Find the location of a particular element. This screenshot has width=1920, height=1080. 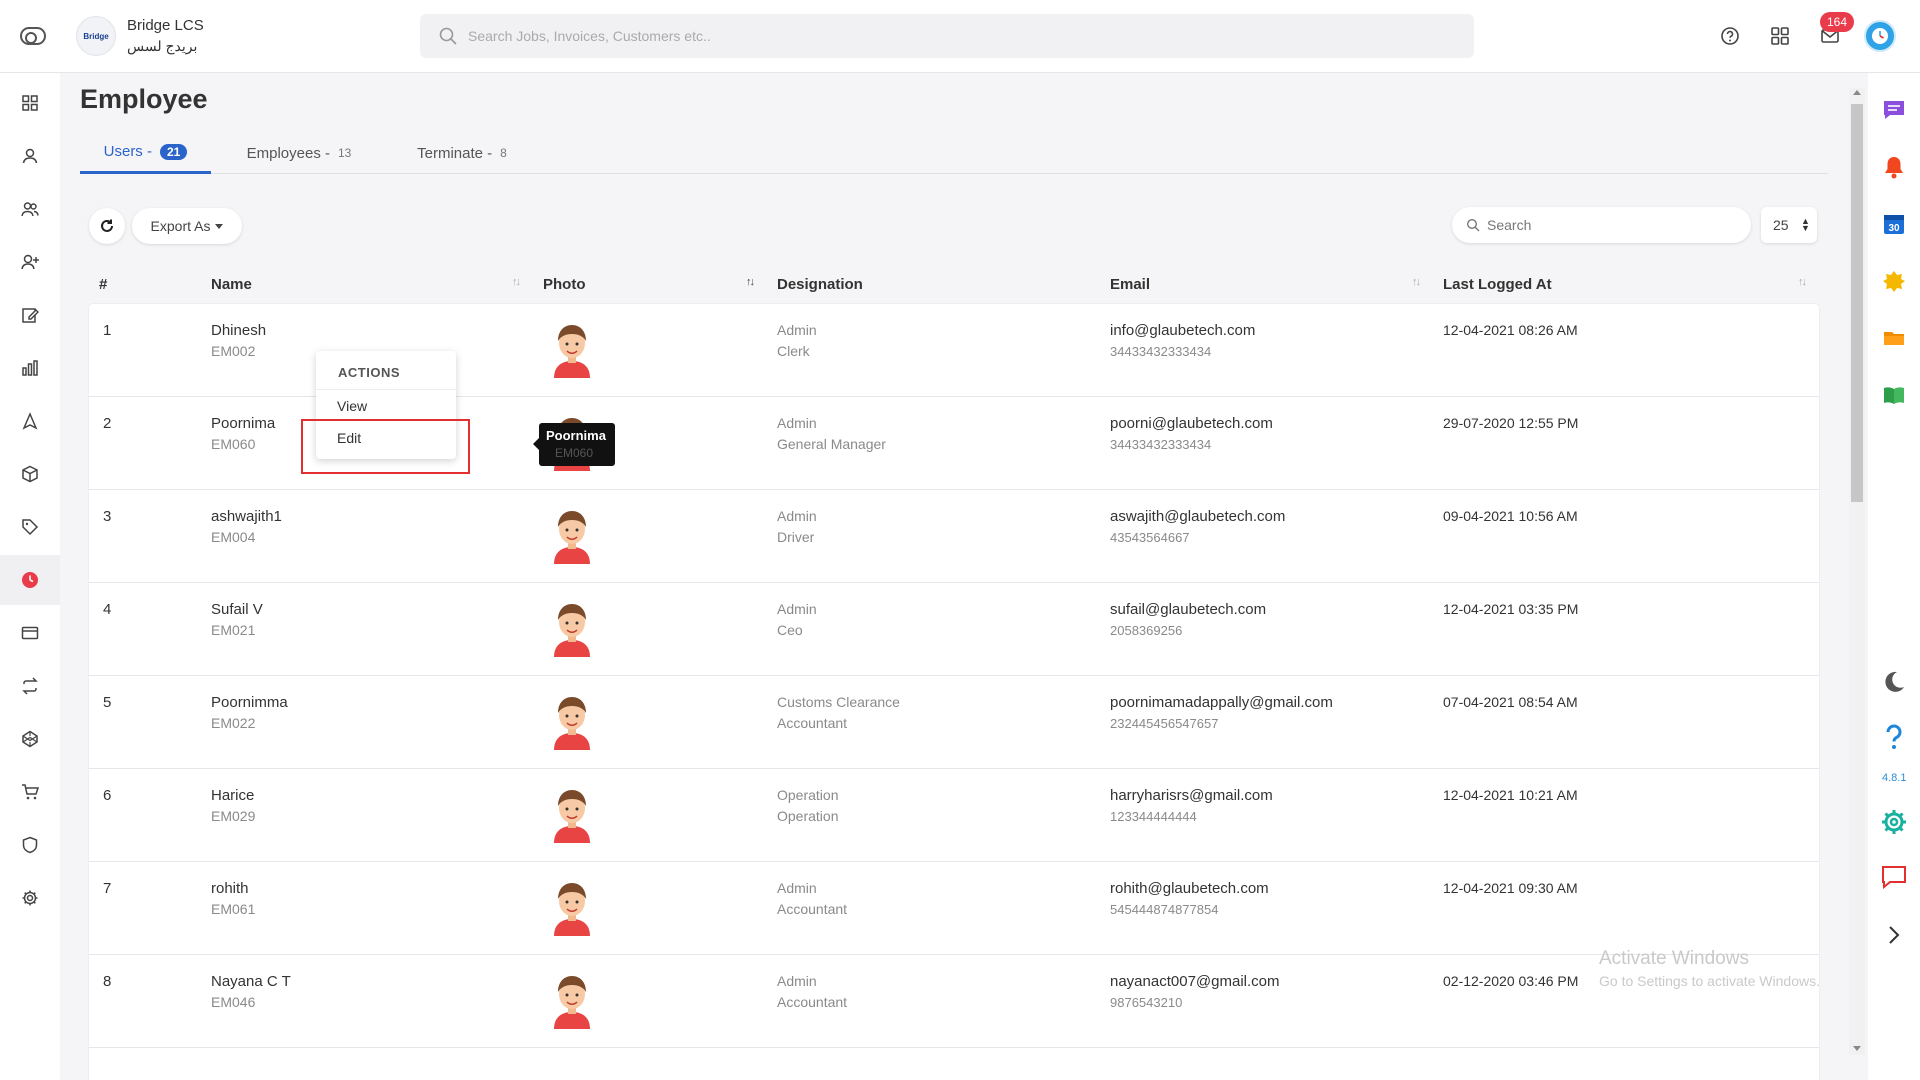

bar-chart-icon is located at coordinates (30, 368).